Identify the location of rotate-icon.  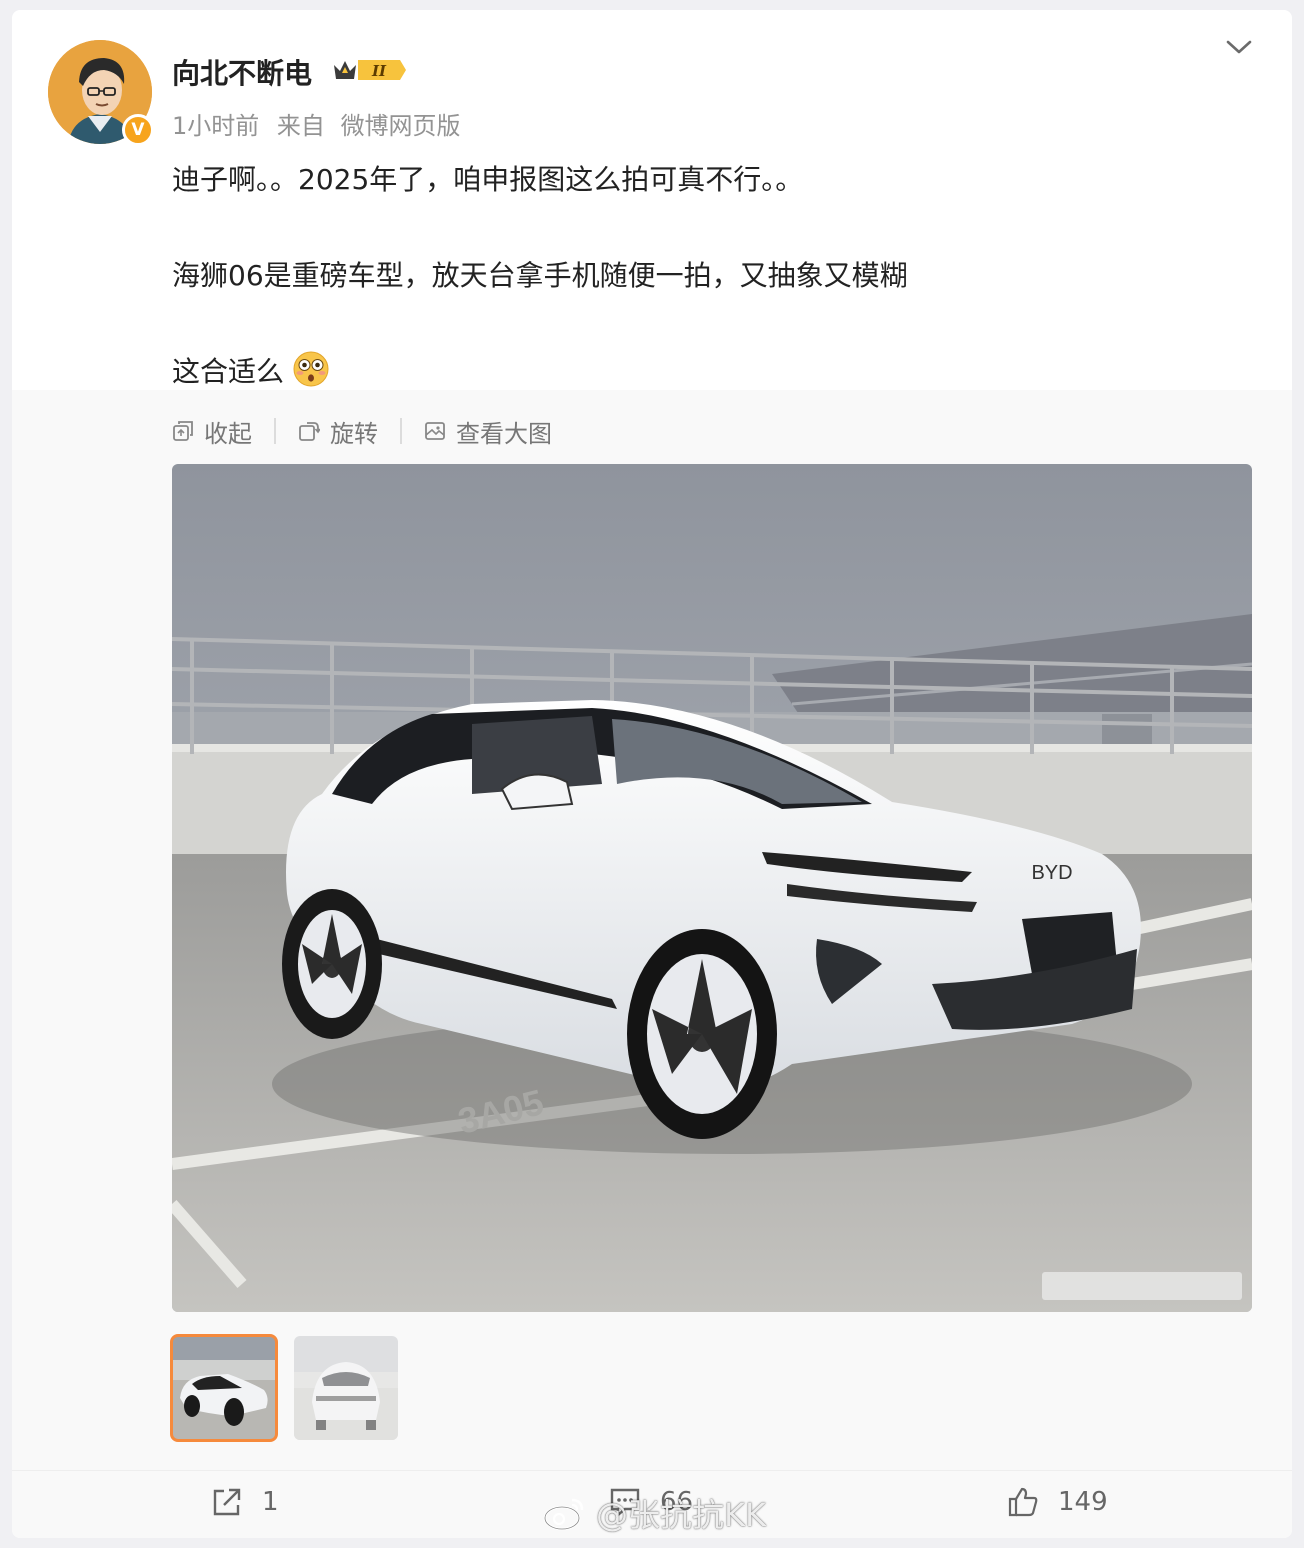
(309, 431).